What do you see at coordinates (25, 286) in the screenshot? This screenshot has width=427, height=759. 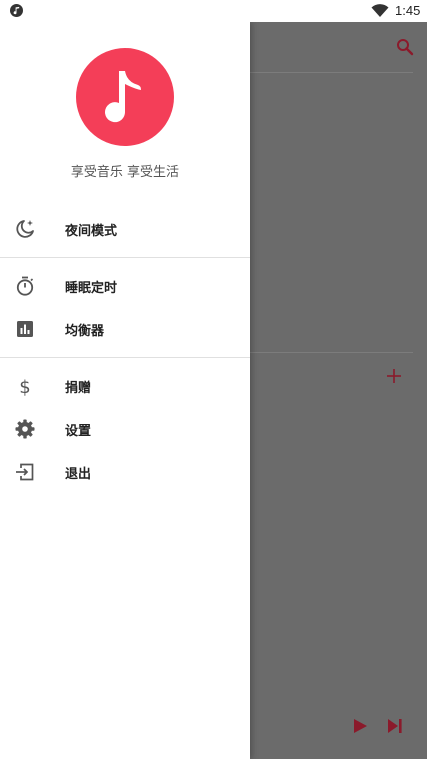 I see `timer-icon` at bounding box center [25, 286].